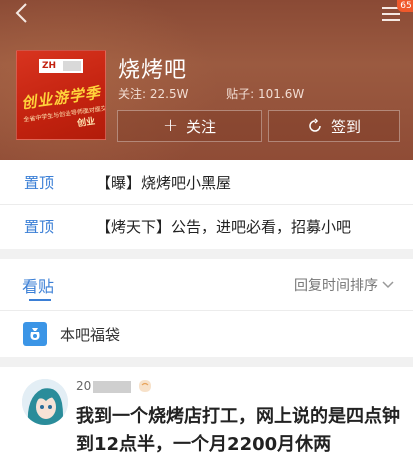  I want to click on signin-button: 签到, so click(334, 126).